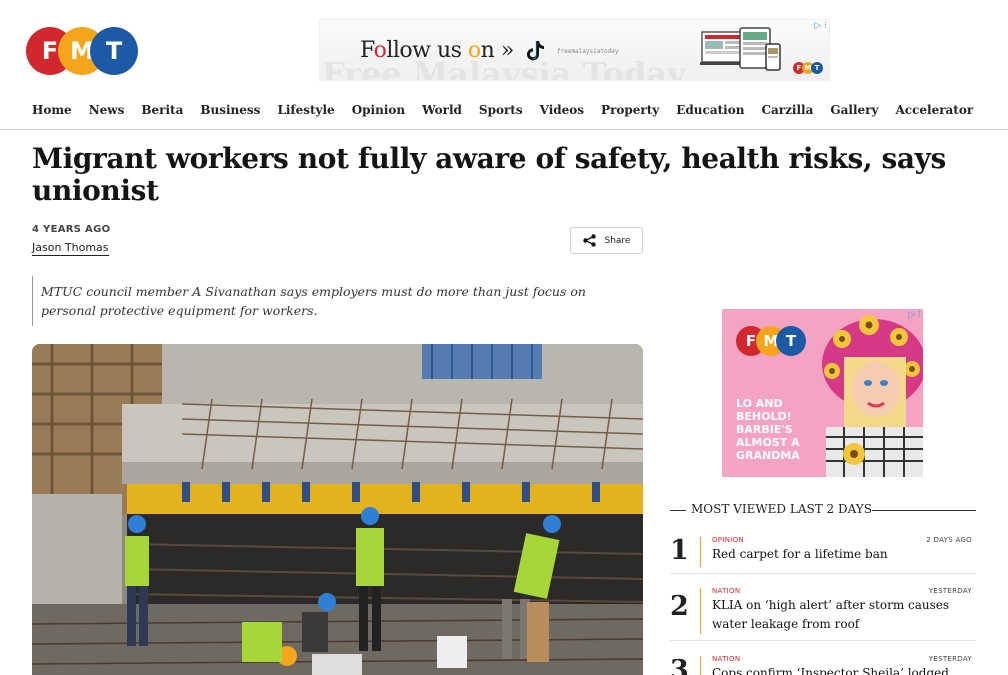 This screenshot has height=675, width=1008. Describe the element at coordinates (82, 51) in the screenshot. I see `fmt-logo: F M T` at that location.